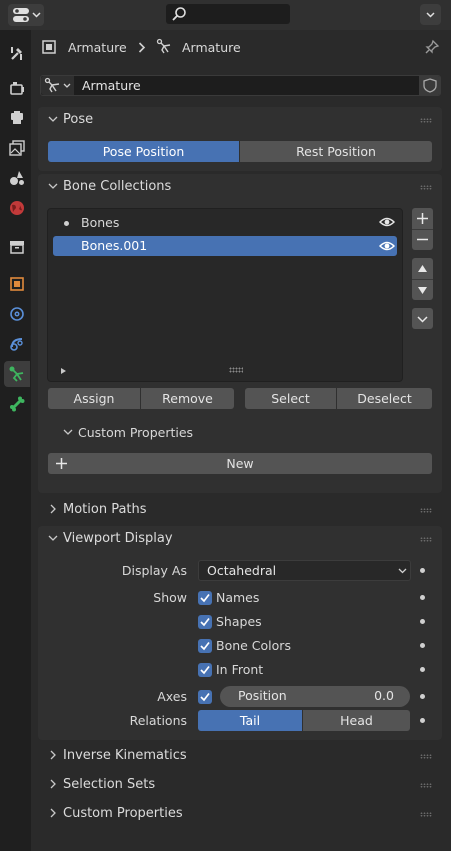 Image resolution: width=451 pixels, height=851 pixels. Describe the element at coordinates (225, 246) in the screenshot. I see `list-item-selected: Bones.001` at that location.